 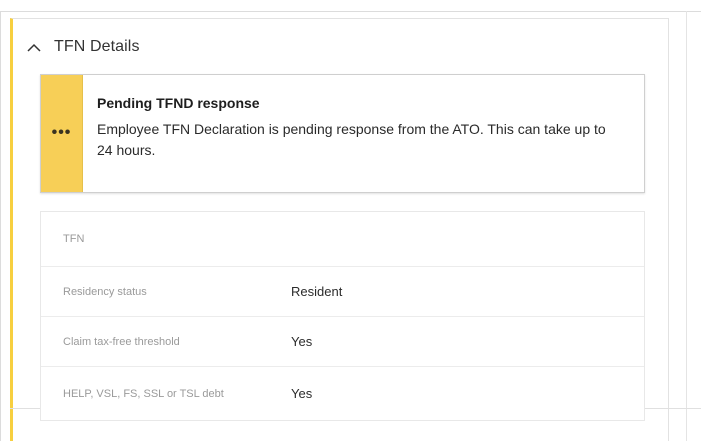 I want to click on row-value-tax-free-threshold: Yes, so click(x=302, y=341).